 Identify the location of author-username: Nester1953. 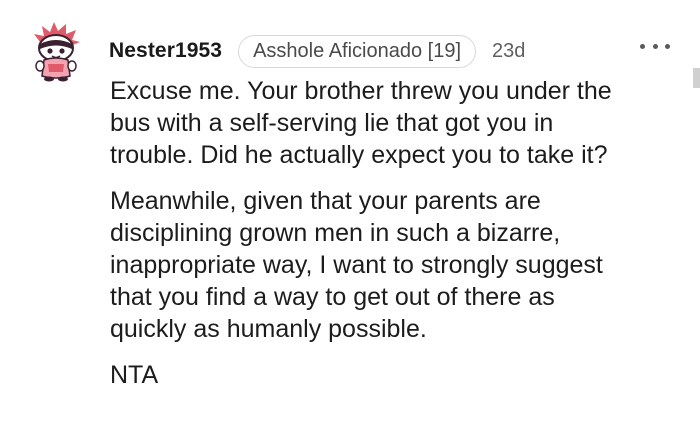
(165, 51).